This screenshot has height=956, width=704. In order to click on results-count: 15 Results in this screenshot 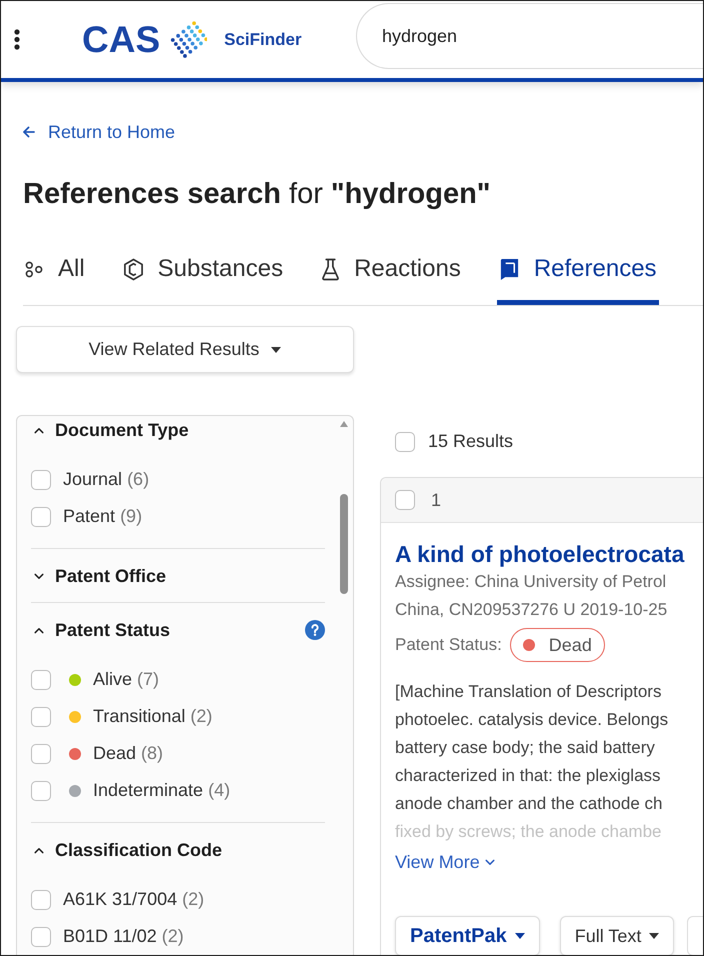, I will do `click(471, 441)`.